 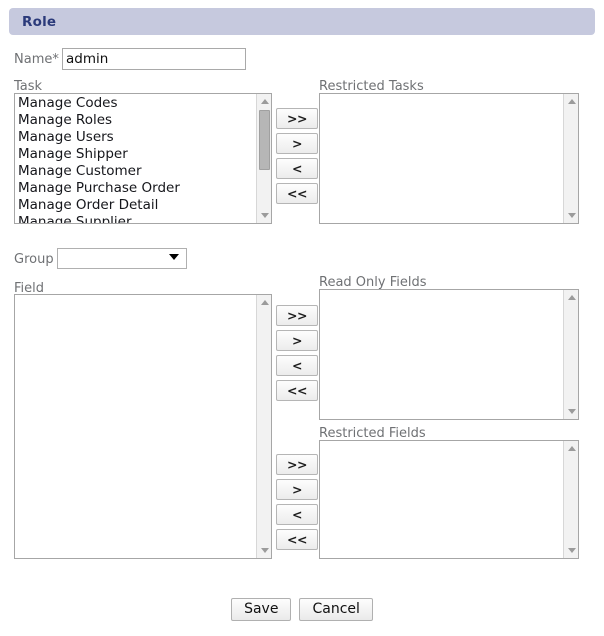 I want to click on restricted-remove-all-button: <<, so click(x=297, y=539).